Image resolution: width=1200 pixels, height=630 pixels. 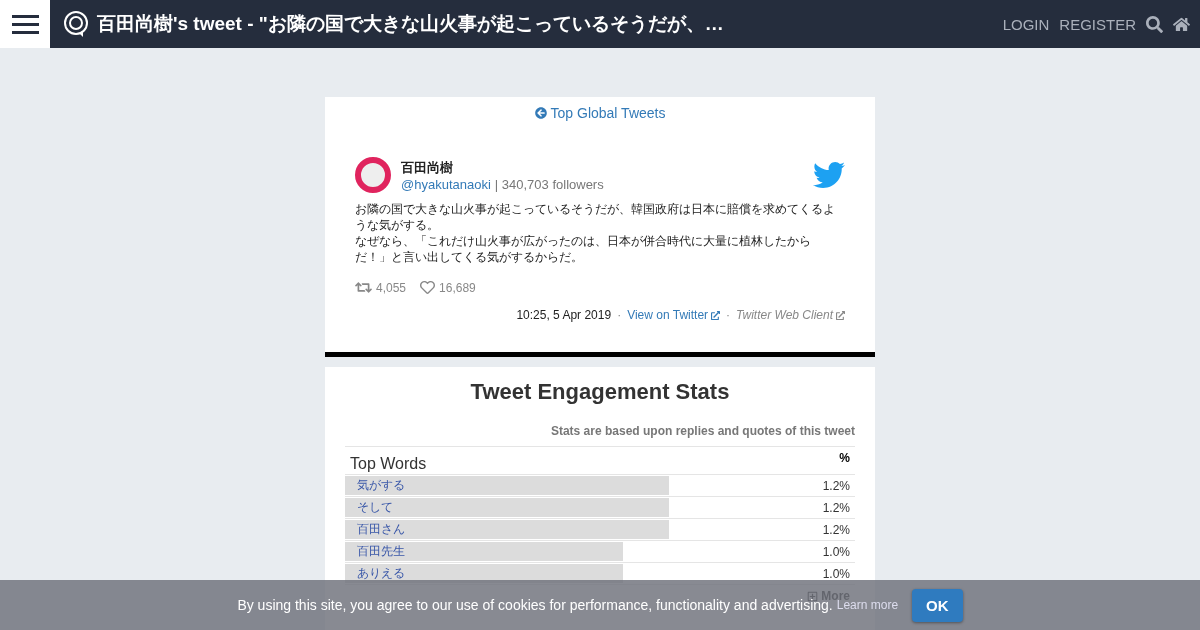 What do you see at coordinates (448, 287) in the screenshot?
I see `like-count: 16,689` at bounding box center [448, 287].